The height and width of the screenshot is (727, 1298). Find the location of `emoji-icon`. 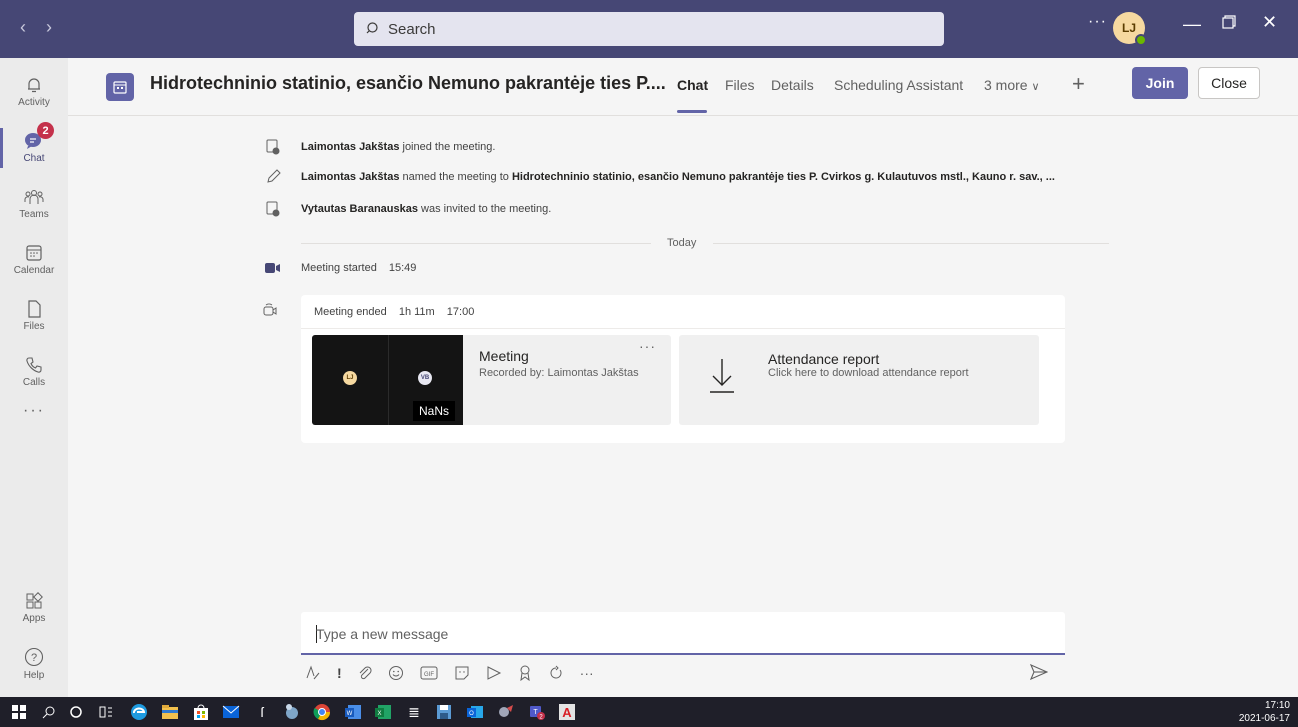

emoji-icon is located at coordinates (396, 673).